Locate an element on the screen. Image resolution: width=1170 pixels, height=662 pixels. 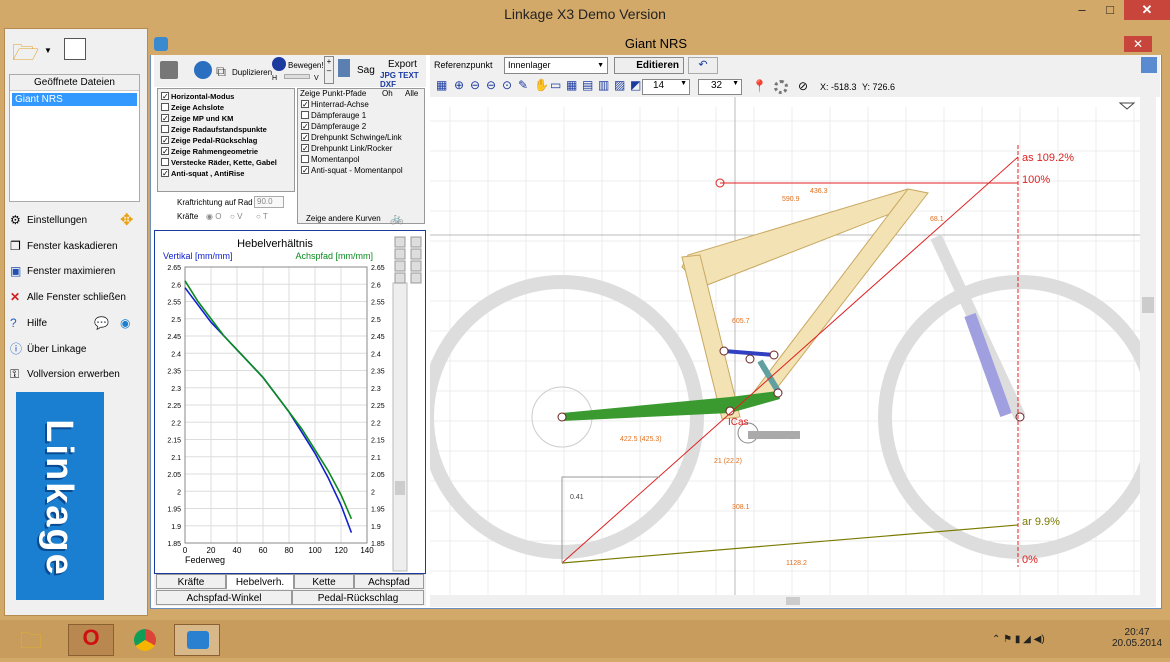
checkbox-checks_left-2: ✓ Zeige MP und KM is located at coordinates (226, 118).